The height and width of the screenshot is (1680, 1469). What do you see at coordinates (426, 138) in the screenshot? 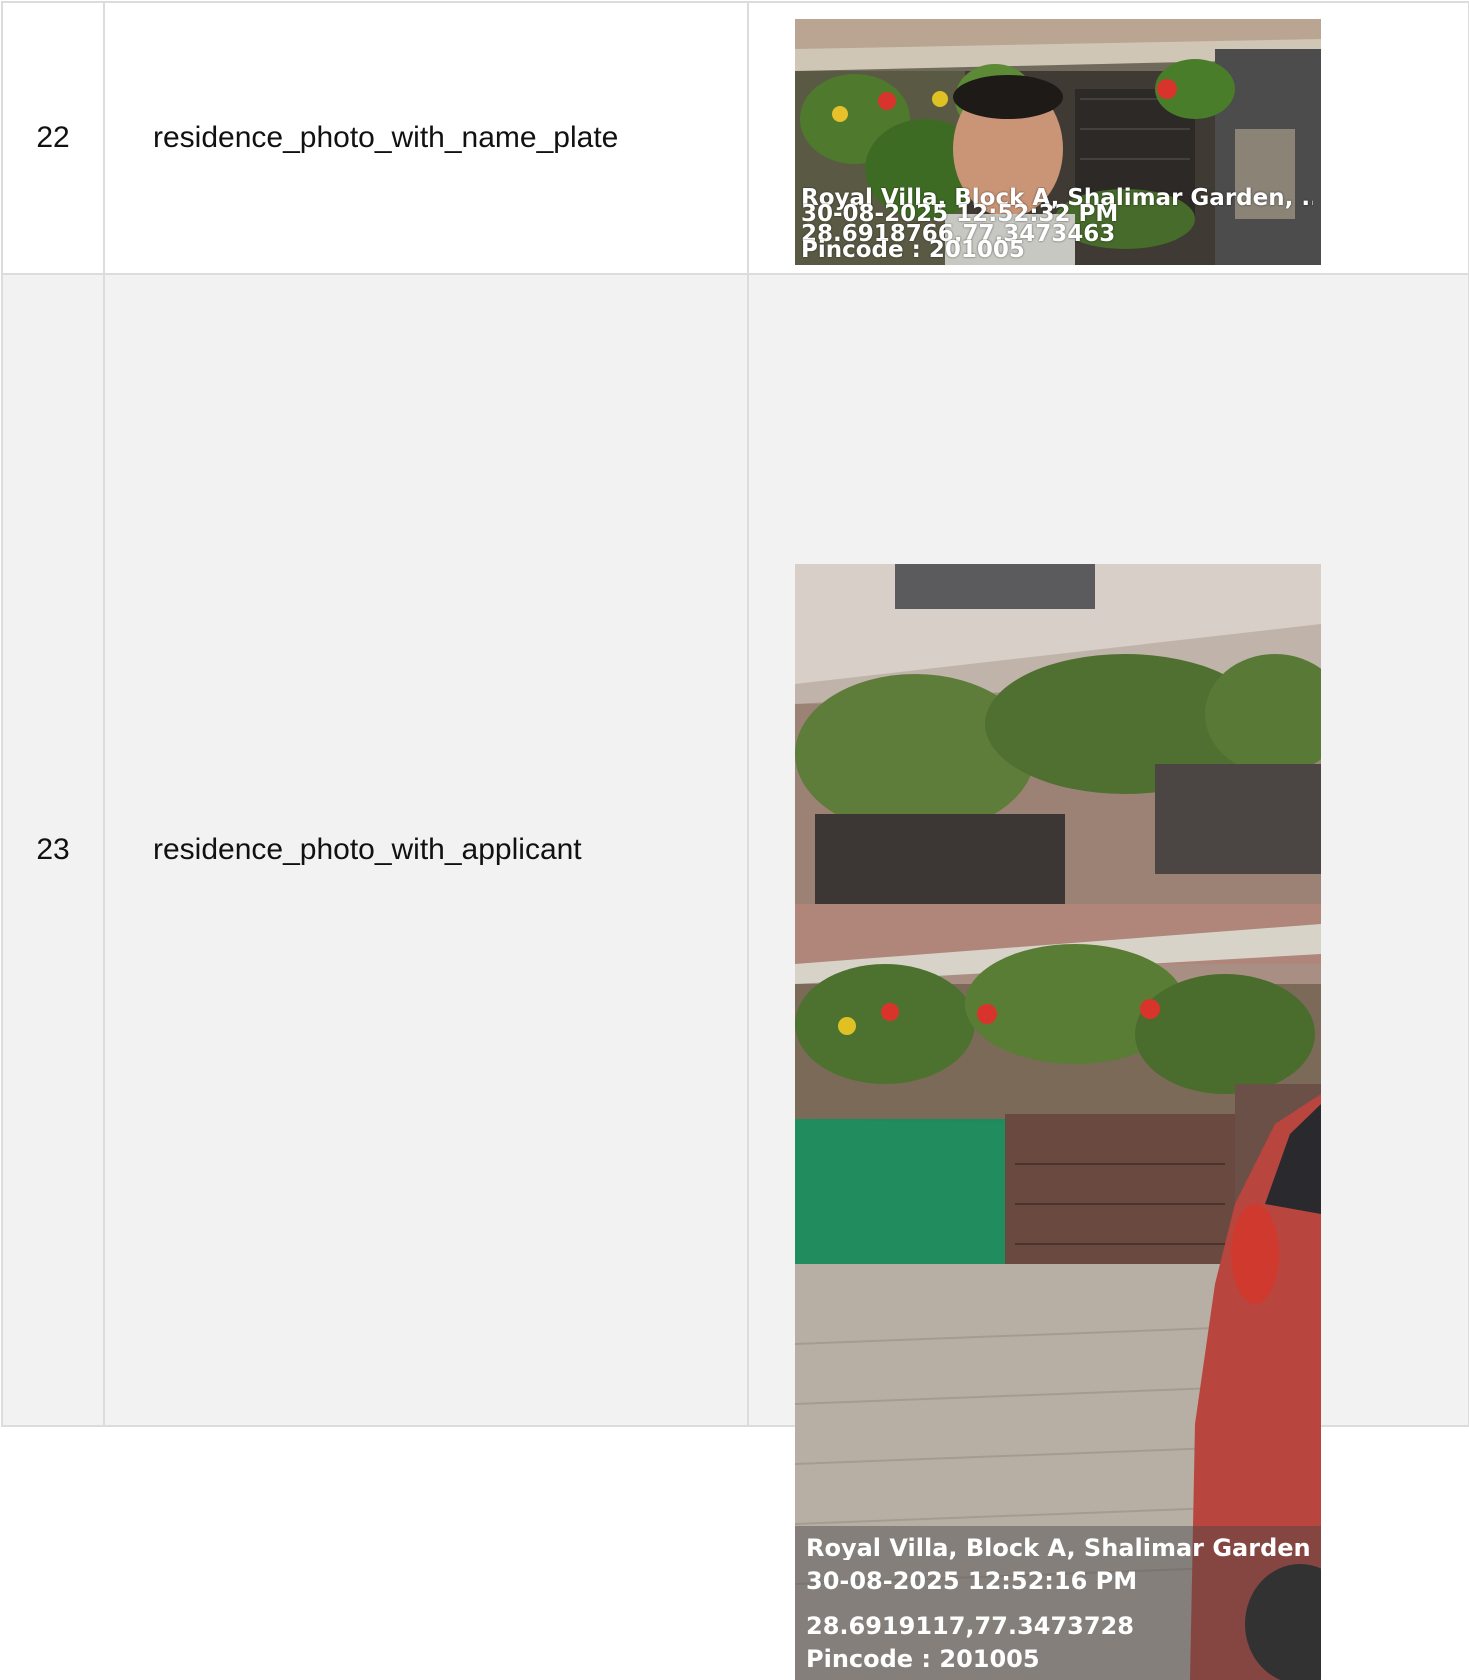
I see `photo-label: residence_photo_with_name_plate` at bounding box center [426, 138].